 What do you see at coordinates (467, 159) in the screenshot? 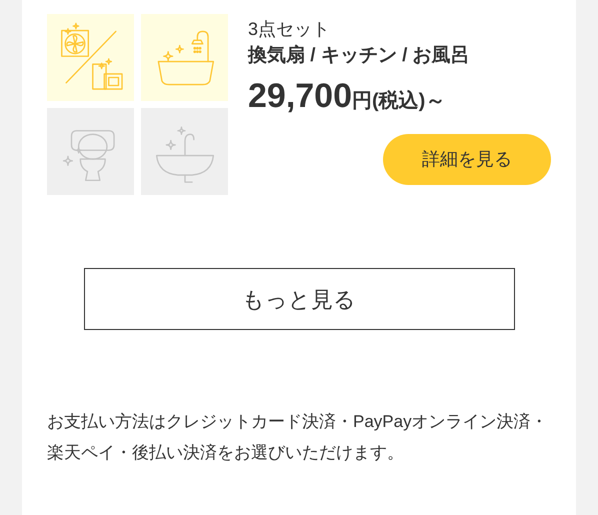
I see `detail-button: 詳細を見る` at bounding box center [467, 159].